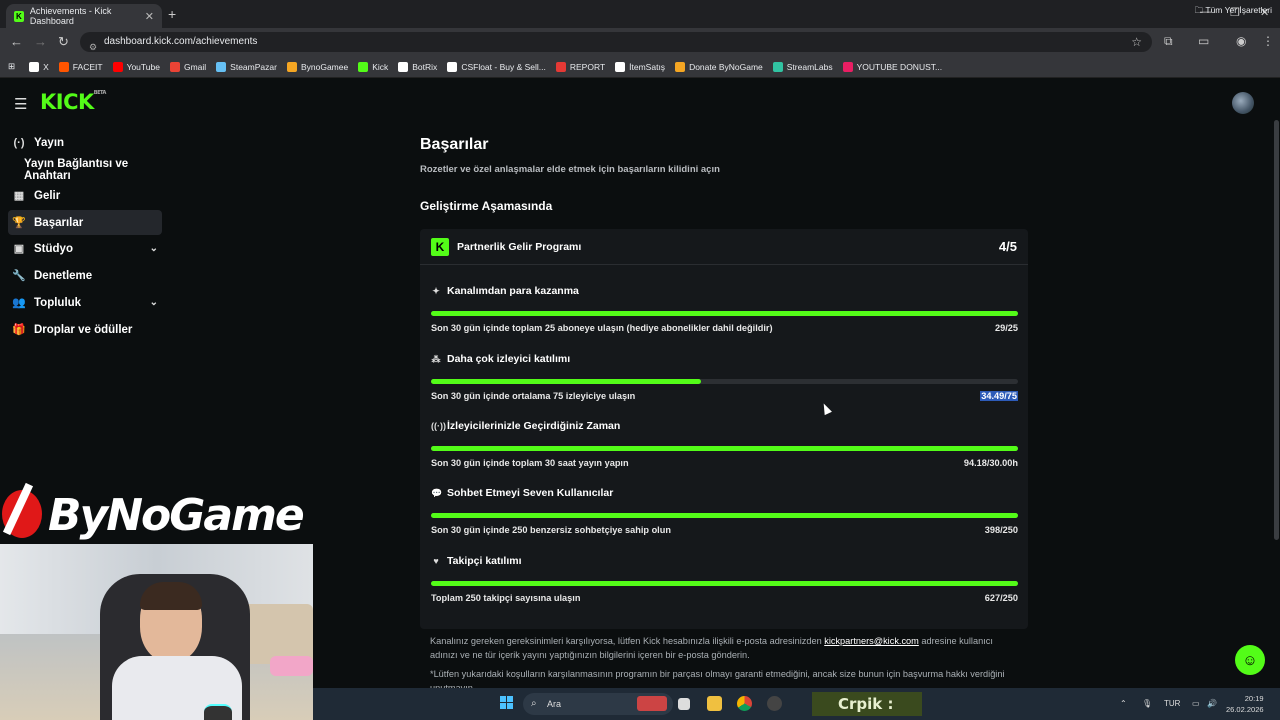 The height and width of the screenshot is (720, 1280). I want to click on apps-icon: ⊞, so click(11, 66).